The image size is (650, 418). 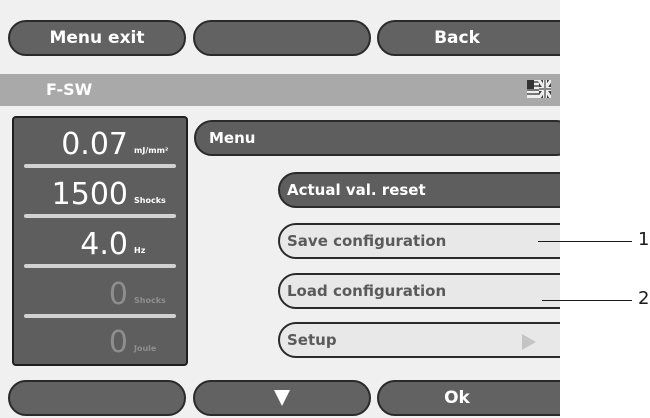 I want to click on shock-count-unit: Shocks, so click(x=150, y=300).